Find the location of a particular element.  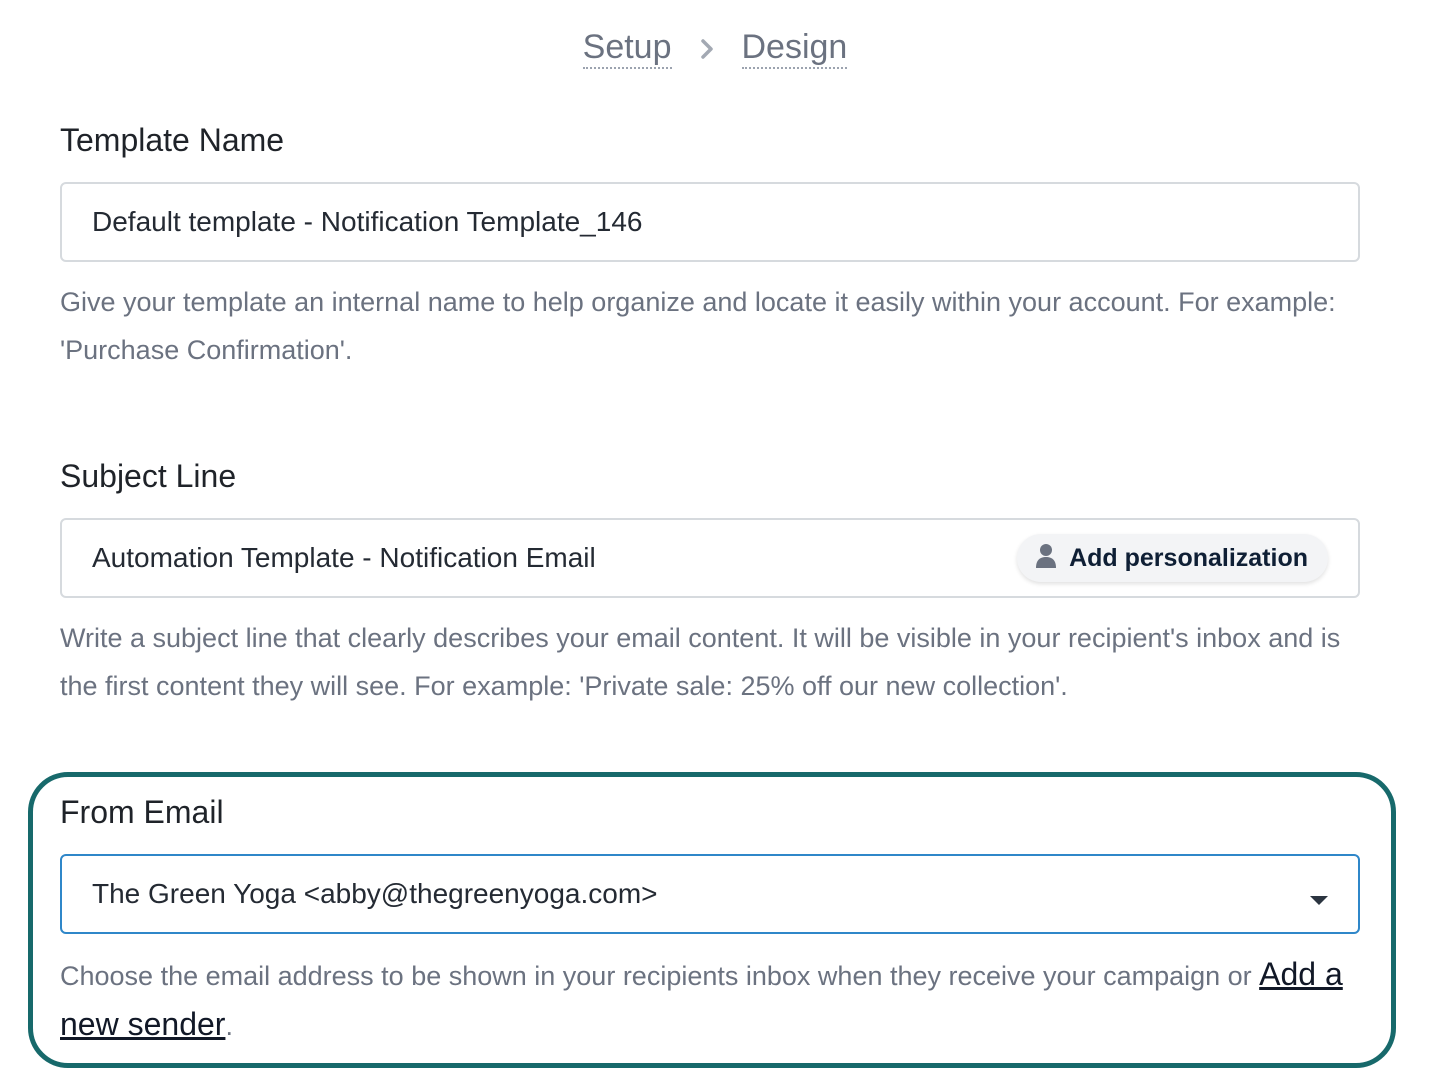

from-email-help-period: . is located at coordinates (229, 1026).